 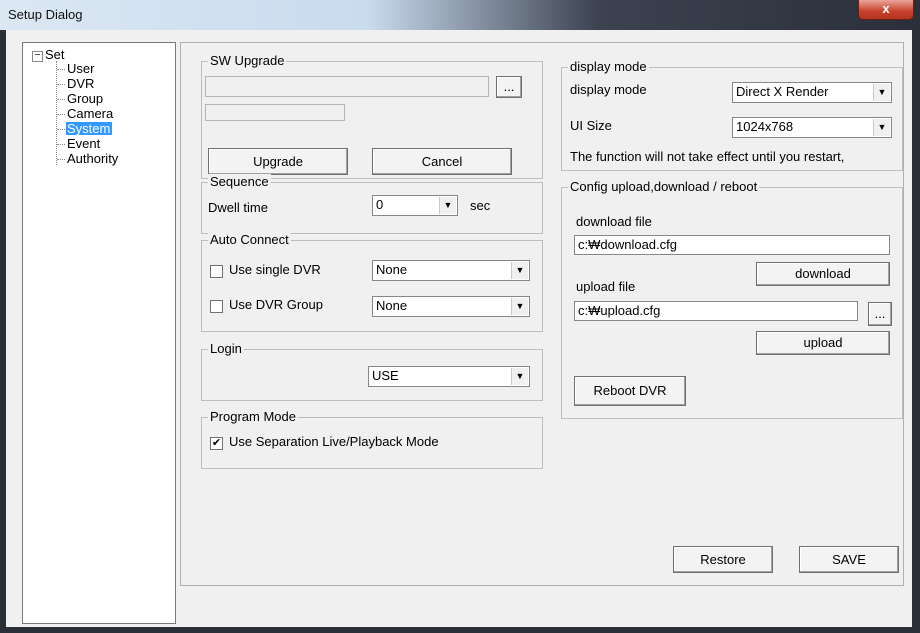 What do you see at coordinates (765, 126) in the screenshot?
I see `ui-size-value: 1024x768` at bounding box center [765, 126].